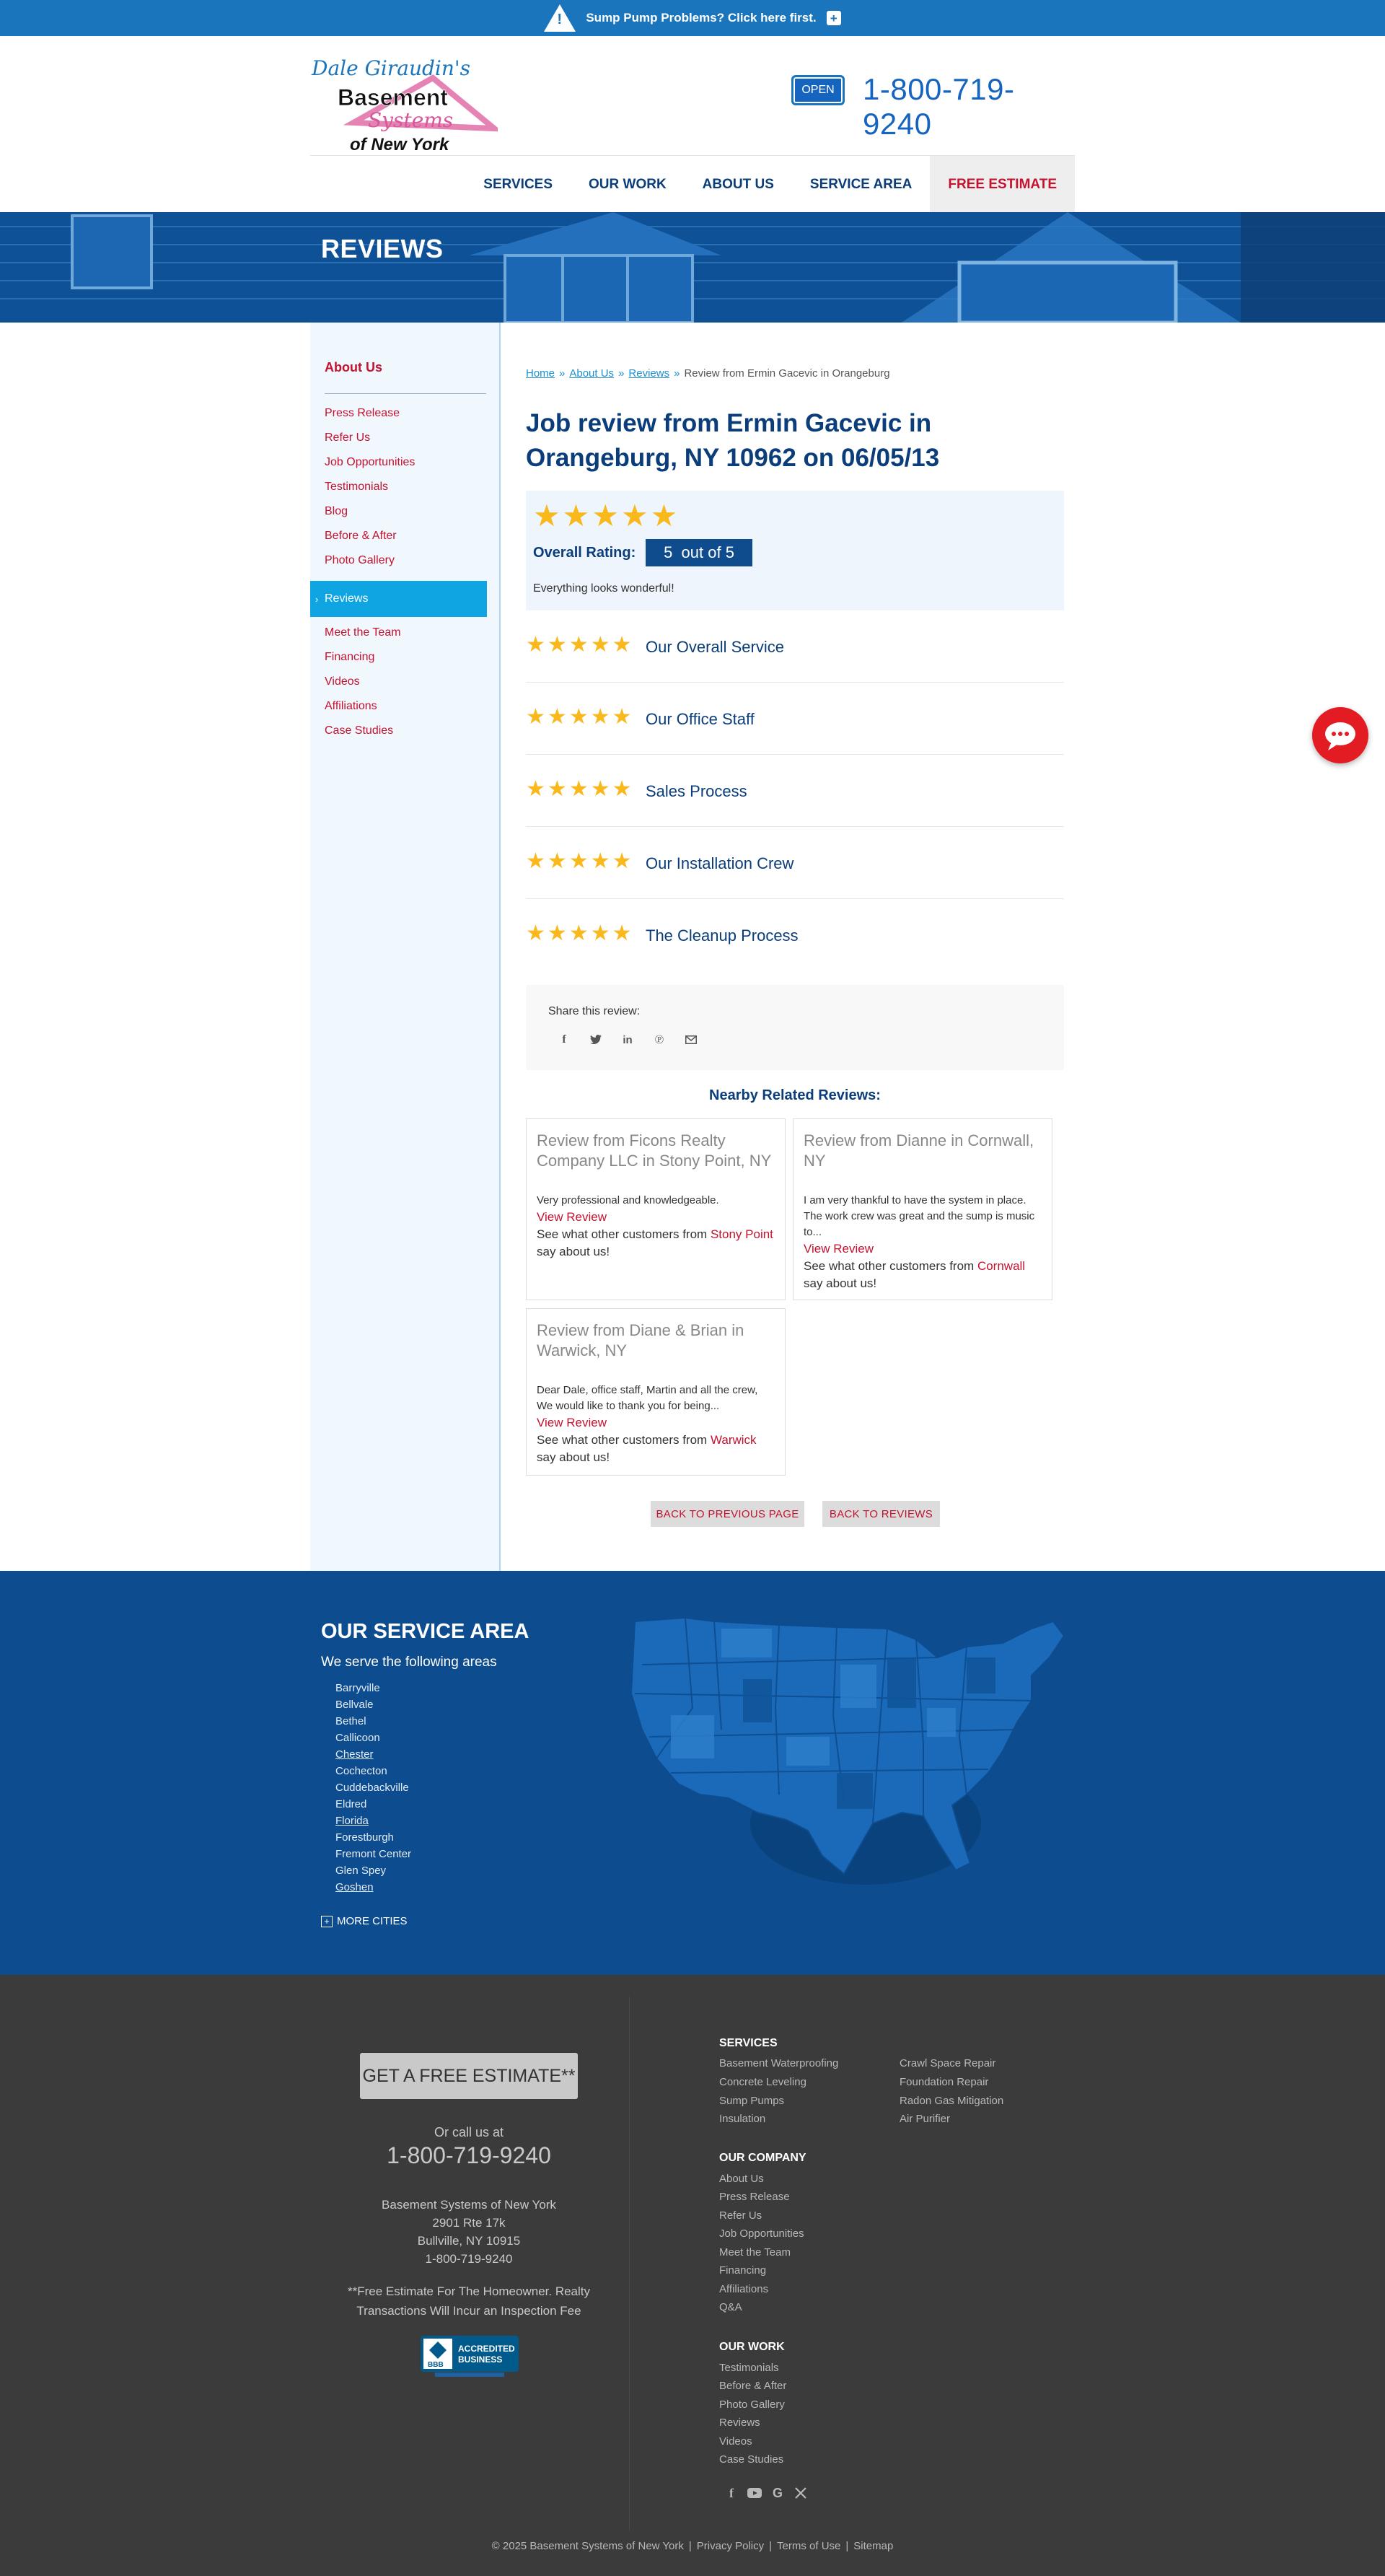  I want to click on footer-link: Videos, so click(735, 2441).